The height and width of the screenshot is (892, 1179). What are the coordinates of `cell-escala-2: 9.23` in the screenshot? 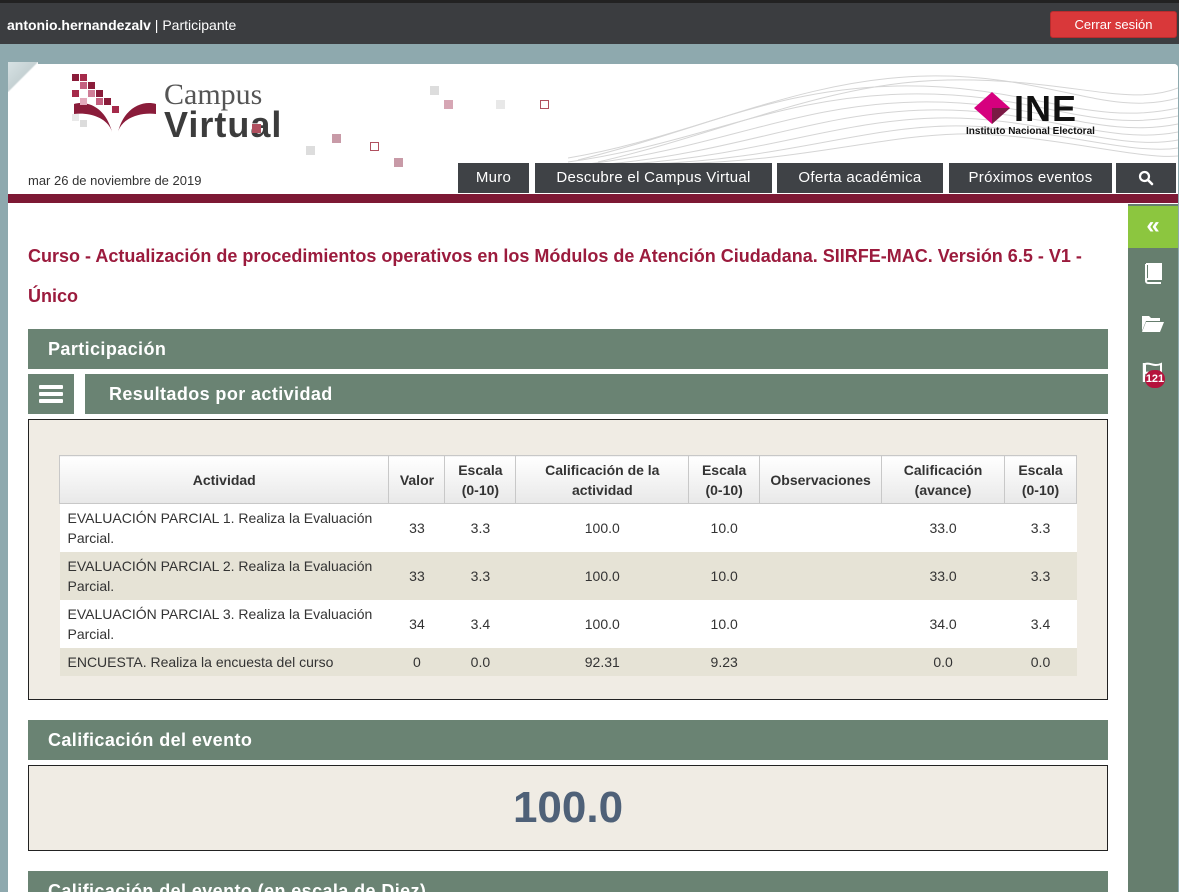 It's located at (724, 662).